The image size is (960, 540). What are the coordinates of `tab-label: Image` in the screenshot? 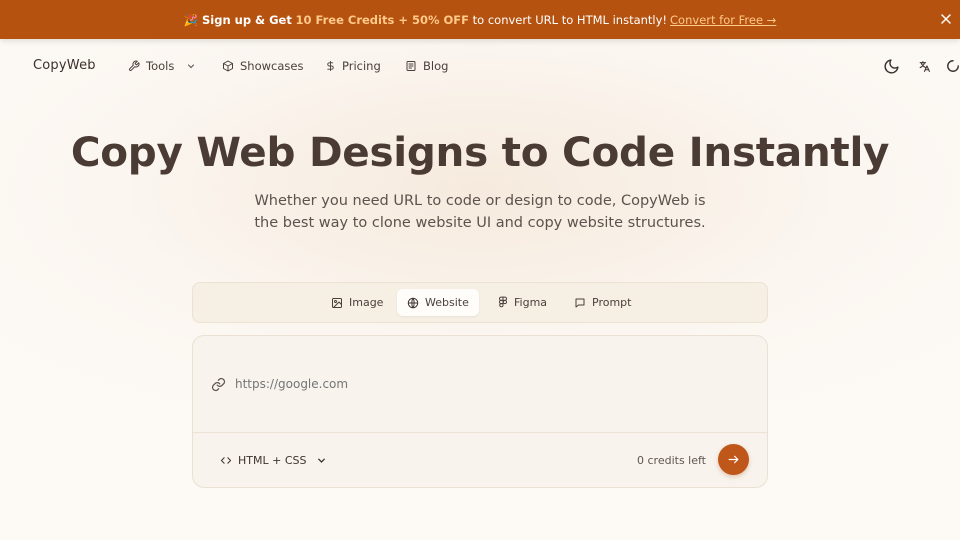 It's located at (366, 302).